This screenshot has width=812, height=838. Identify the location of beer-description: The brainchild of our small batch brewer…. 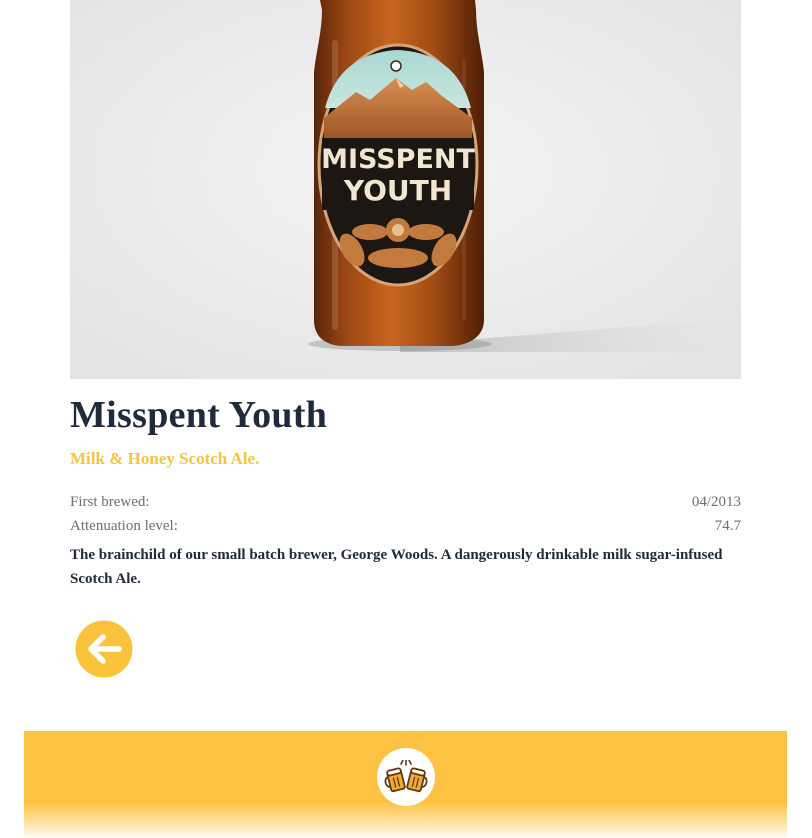
(396, 567).